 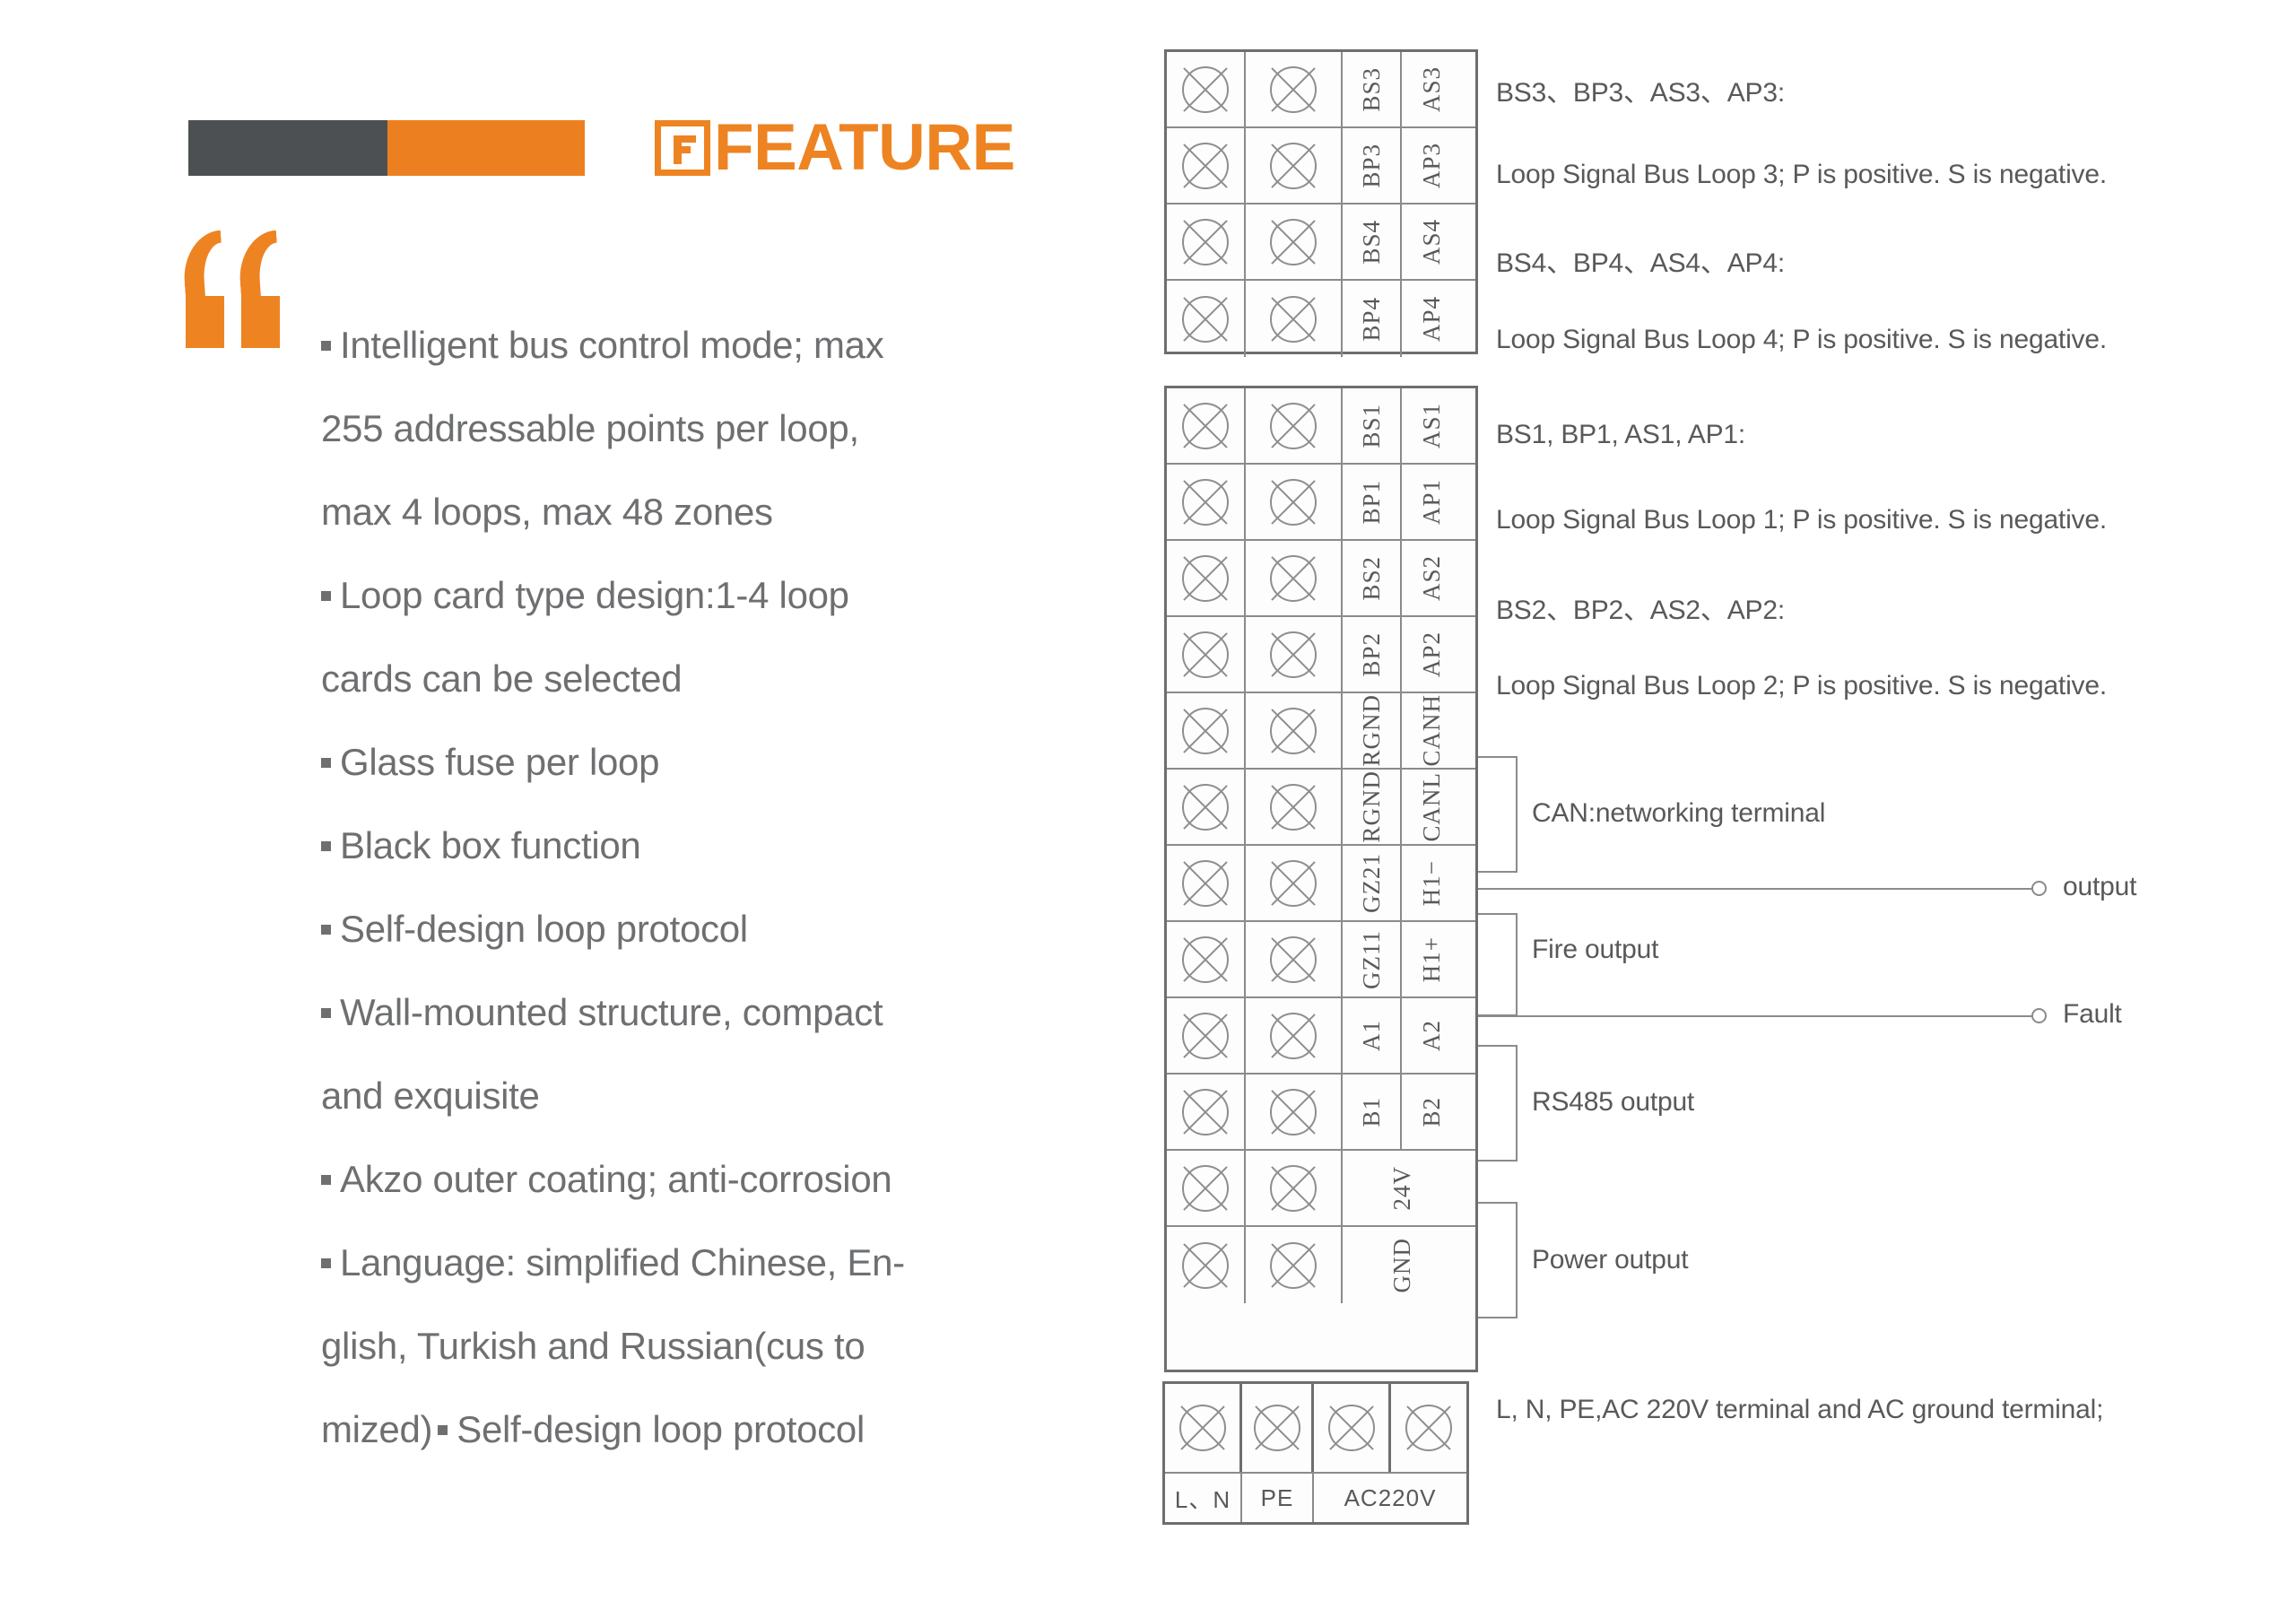 What do you see at coordinates (1372, 883) in the screenshot?
I see `terminal-label-cell: GZ21` at bounding box center [1372, 883].